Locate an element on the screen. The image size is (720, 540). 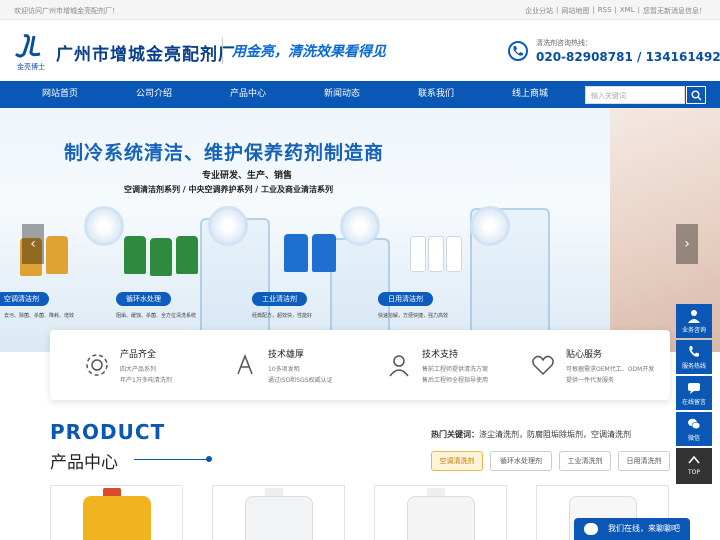
nav-news: 新闻动态 is located at coordinates (342, 94).